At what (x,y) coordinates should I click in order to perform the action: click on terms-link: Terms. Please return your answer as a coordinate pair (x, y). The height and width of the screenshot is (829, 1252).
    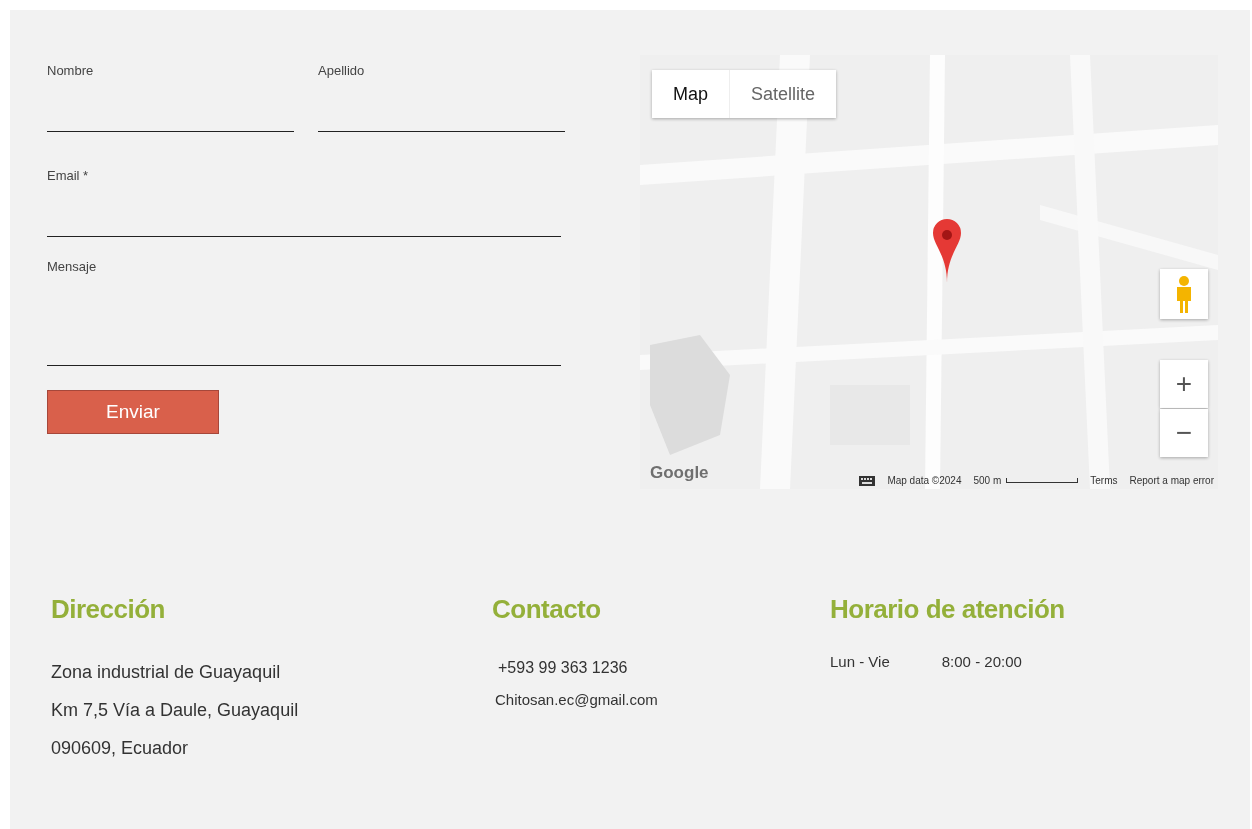
    Looking at the image, I should click on (1104, 480).